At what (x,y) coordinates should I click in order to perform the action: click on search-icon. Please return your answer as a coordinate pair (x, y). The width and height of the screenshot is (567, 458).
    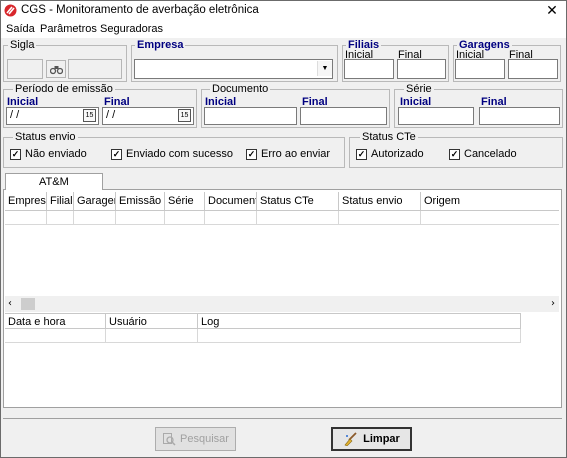
    Looking at the image, I should click on (169, 439).